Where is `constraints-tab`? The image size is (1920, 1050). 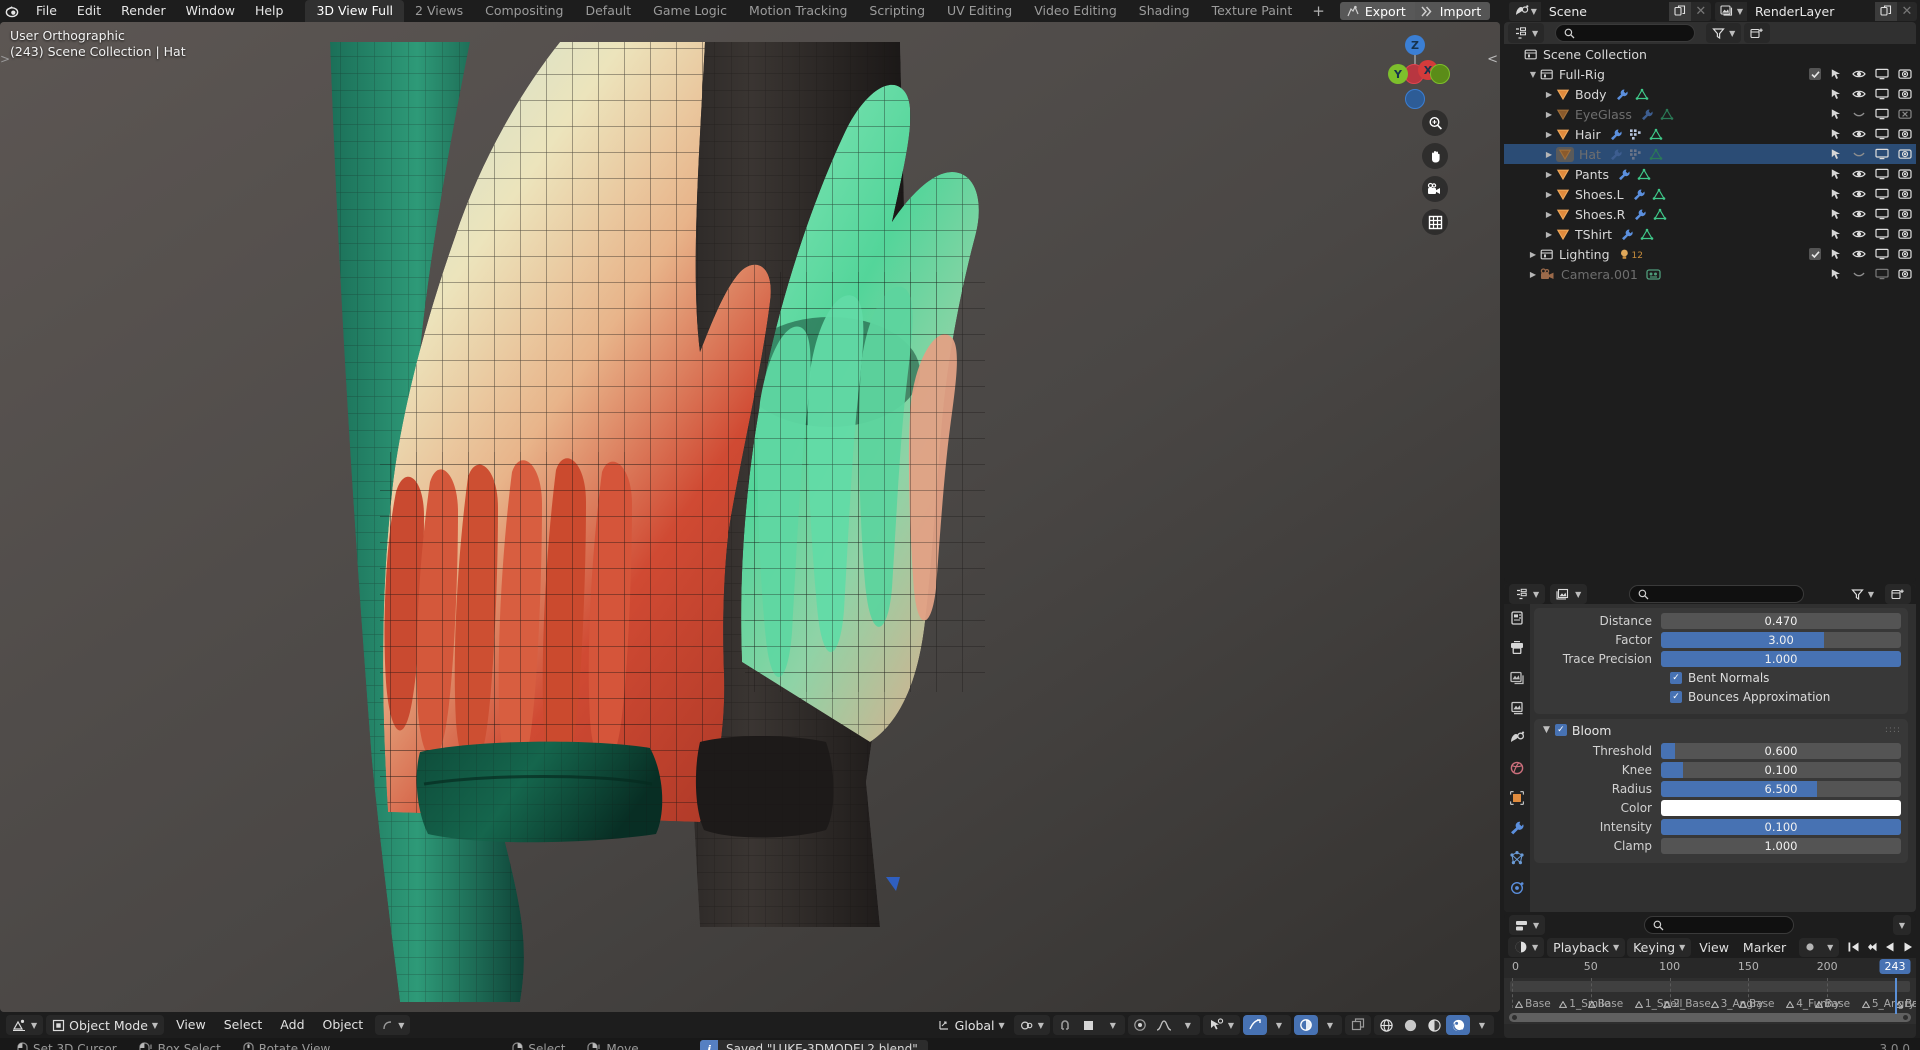 constraints-tab is located at coordinates (1517, 910).